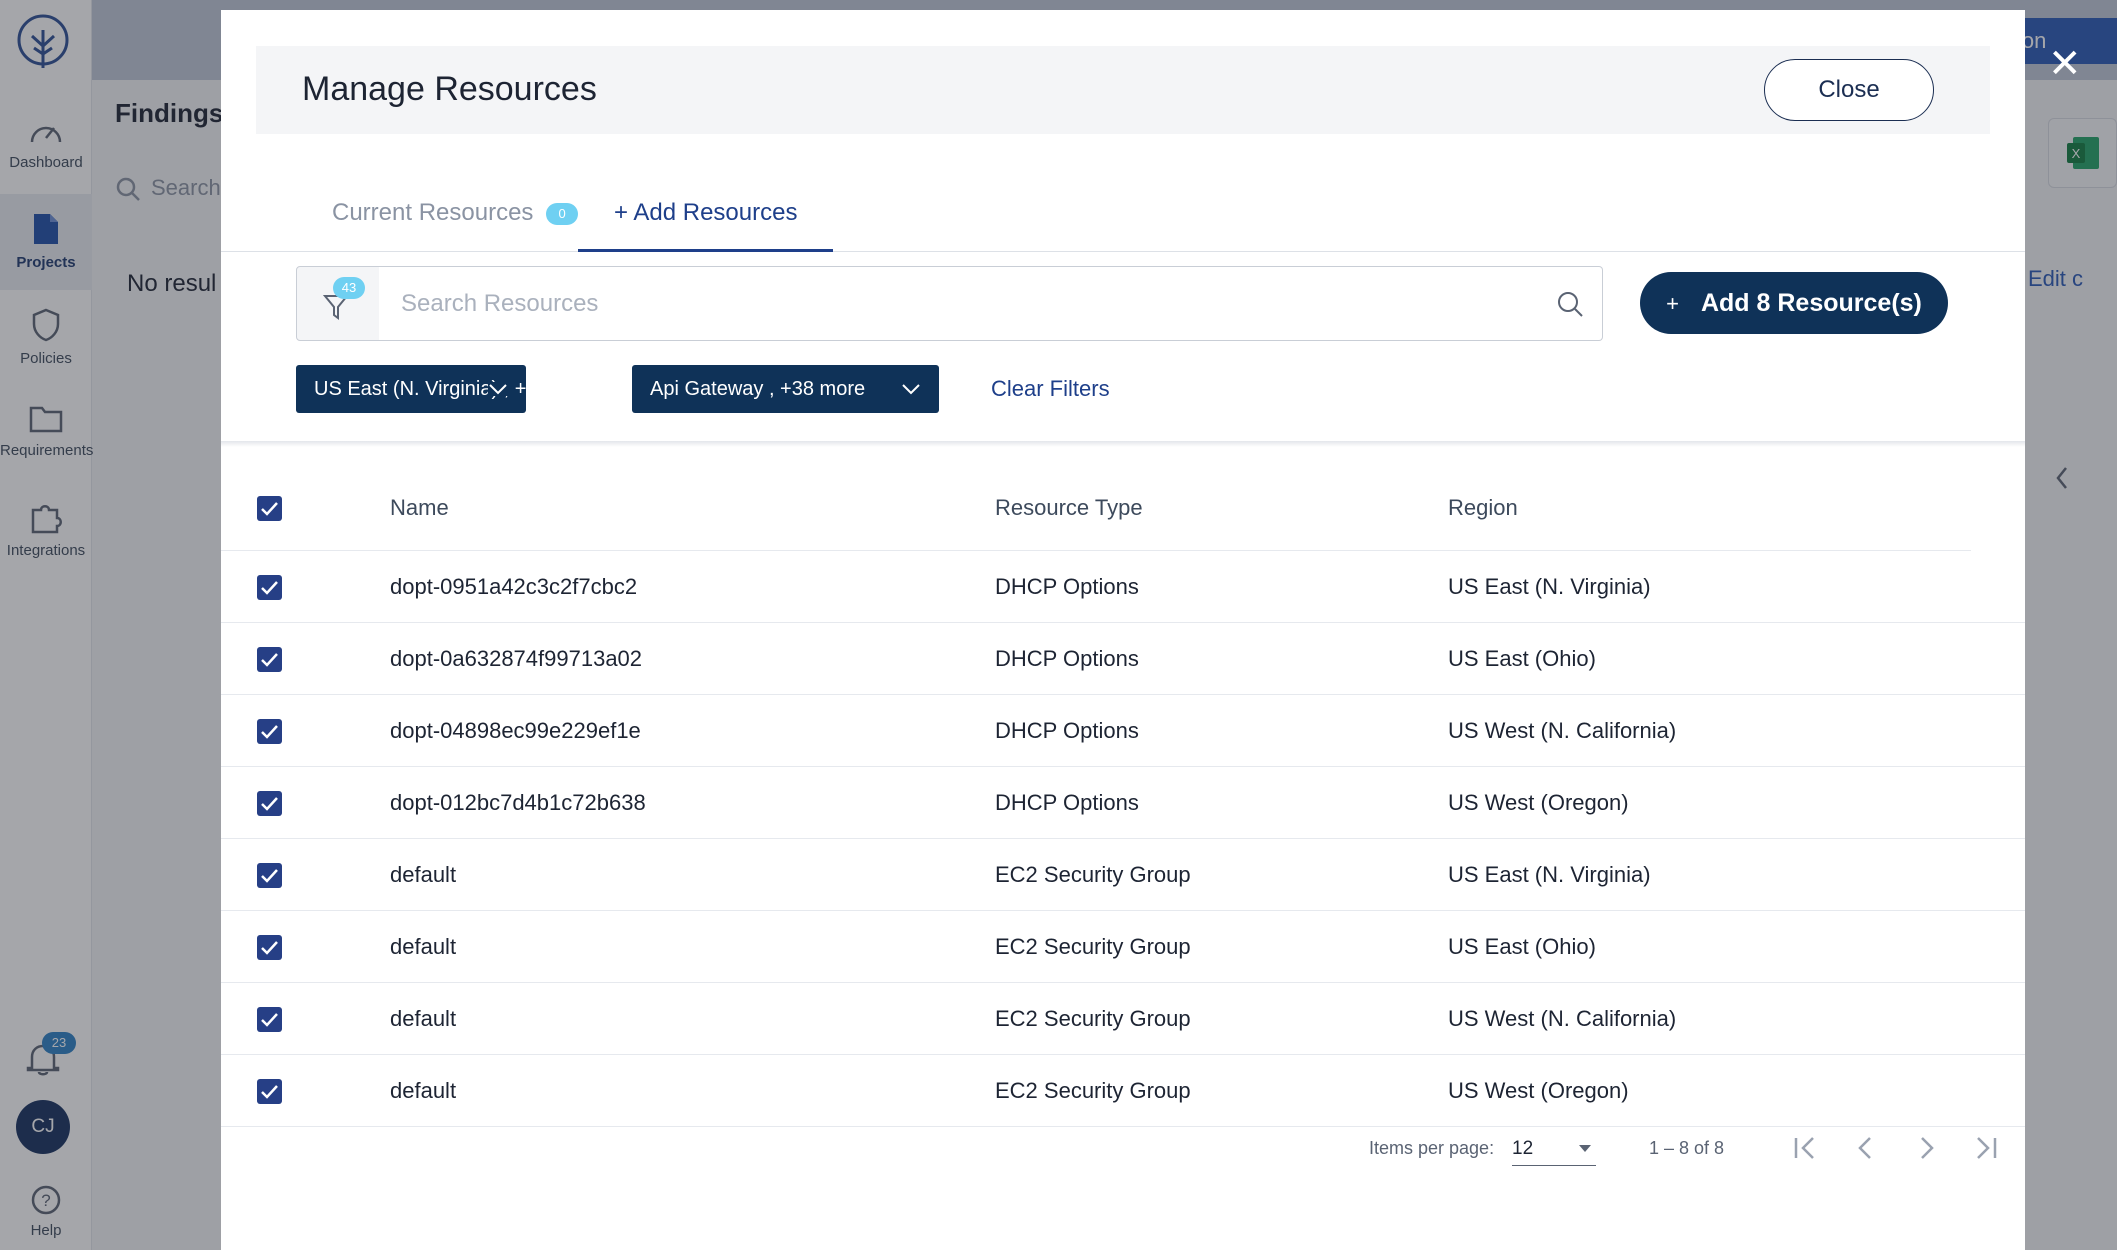 This screenshot has height=1250, width=2117. I want to click on table-header-row: Name Resource Type Region, so click(1096, 508).